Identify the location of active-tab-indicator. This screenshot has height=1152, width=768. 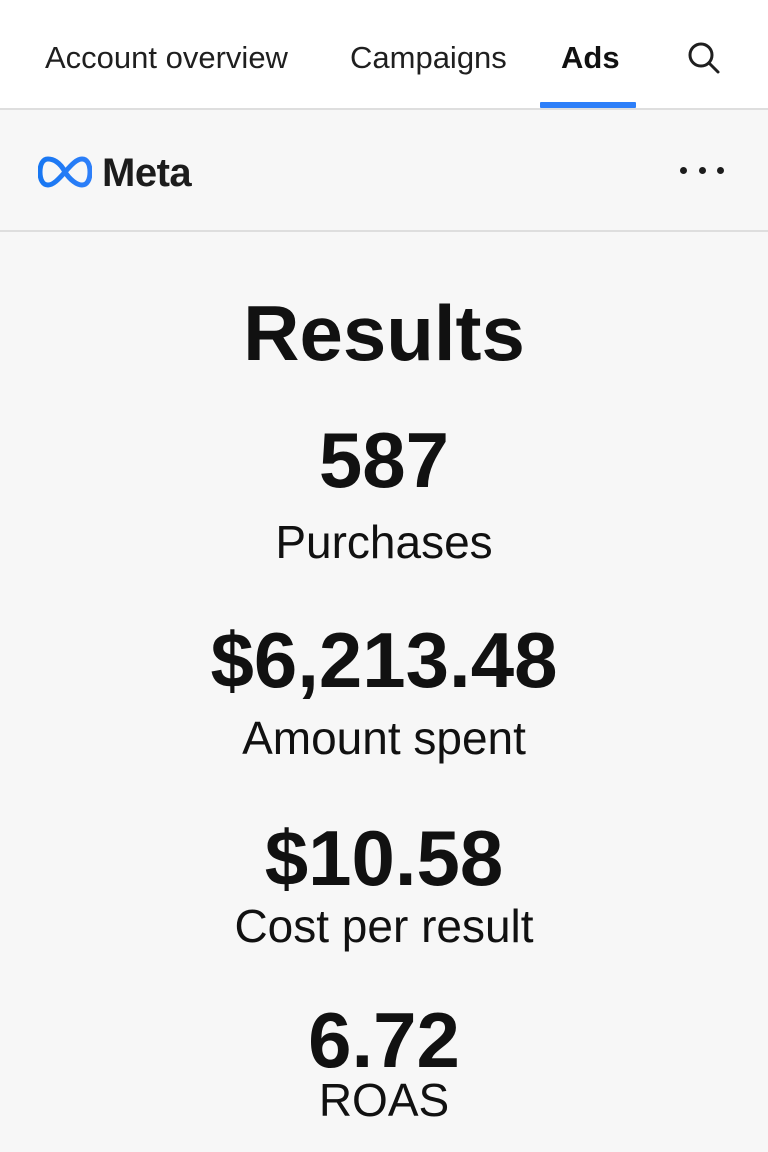
(588, 105).